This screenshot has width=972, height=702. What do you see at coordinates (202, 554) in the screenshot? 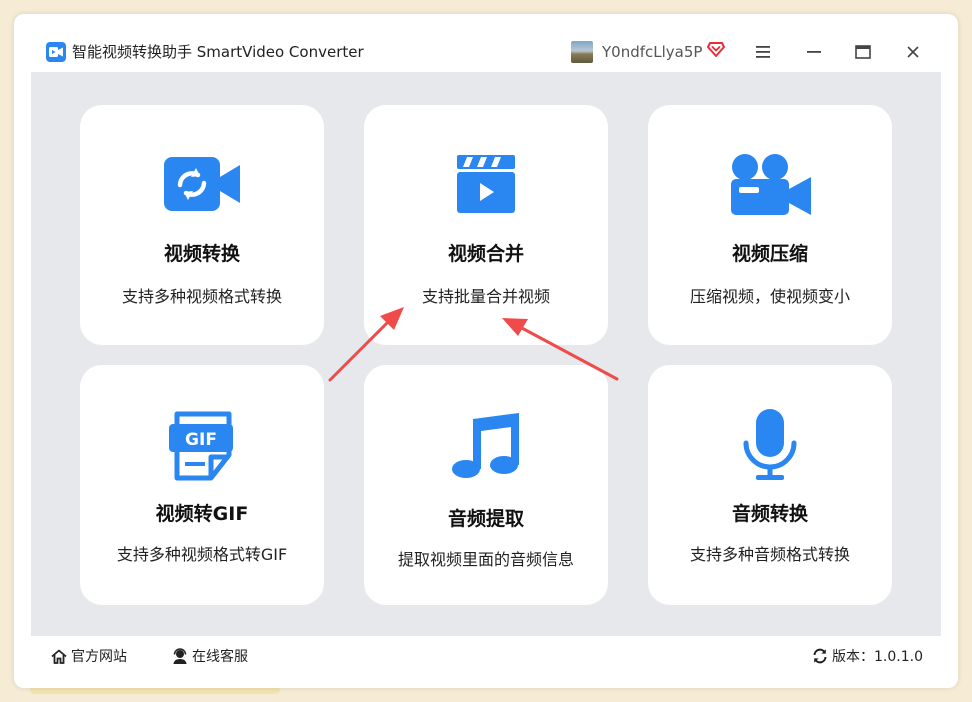
I see `feature-desc: 支持多种视频格式转GIF` at bounding box center [202, 554].